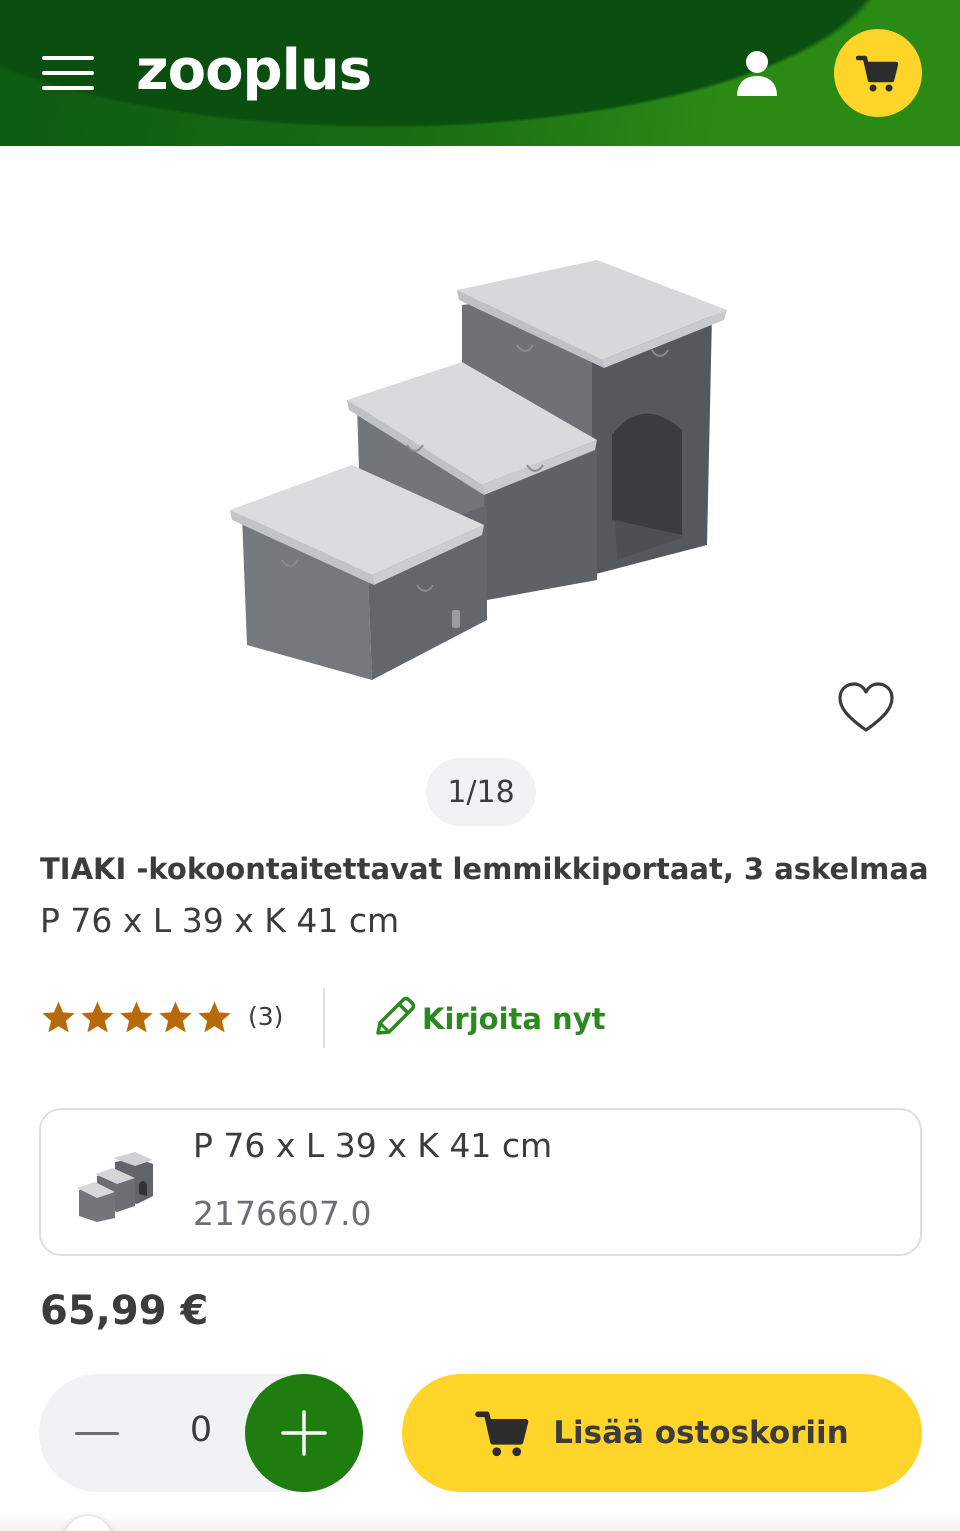 The height and width of the screenshot is (1531, 960). I want to click on plus-button, so click(304, 1433).